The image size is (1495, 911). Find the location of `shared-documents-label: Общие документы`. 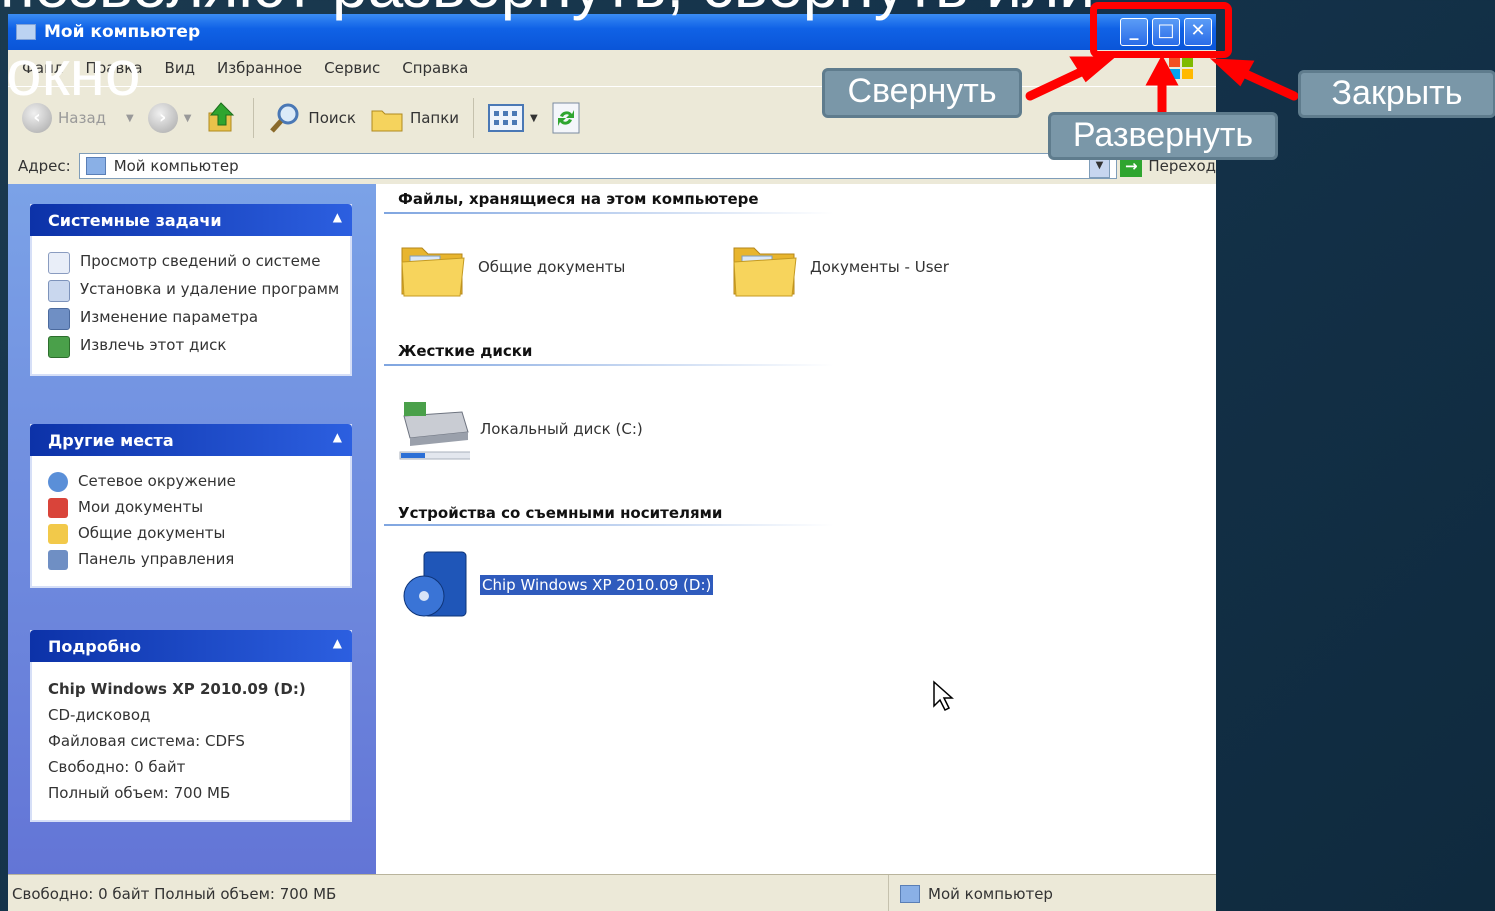

shared-documents-label: Общие документы is located at coordinates (552, 267).